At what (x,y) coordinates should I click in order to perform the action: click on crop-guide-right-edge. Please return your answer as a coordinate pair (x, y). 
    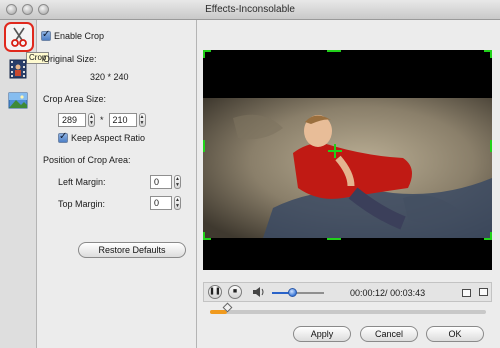
    Looking at the image, I should click on (491, 146).